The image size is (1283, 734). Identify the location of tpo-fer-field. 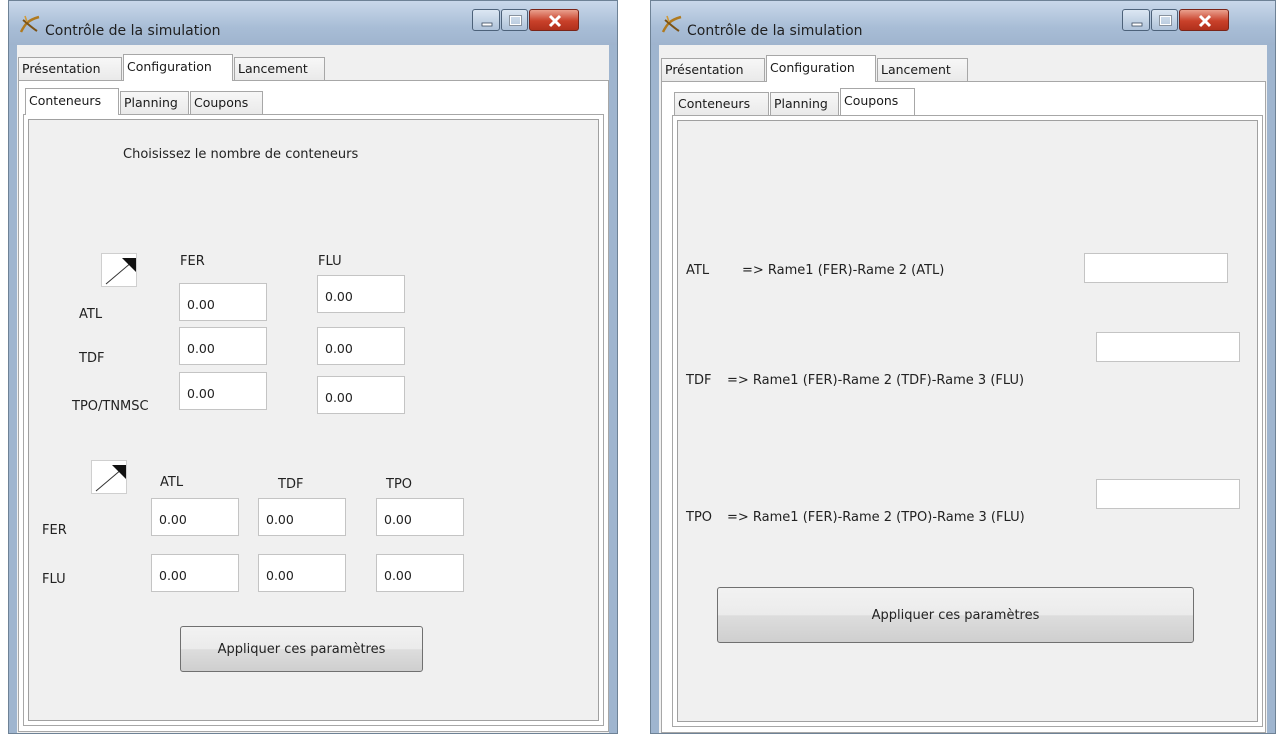
(223, 391).